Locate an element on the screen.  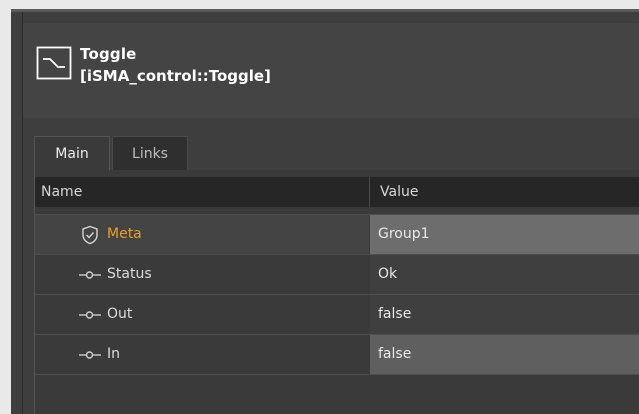
table-header: Name Value is located at coordinates (337, 192).